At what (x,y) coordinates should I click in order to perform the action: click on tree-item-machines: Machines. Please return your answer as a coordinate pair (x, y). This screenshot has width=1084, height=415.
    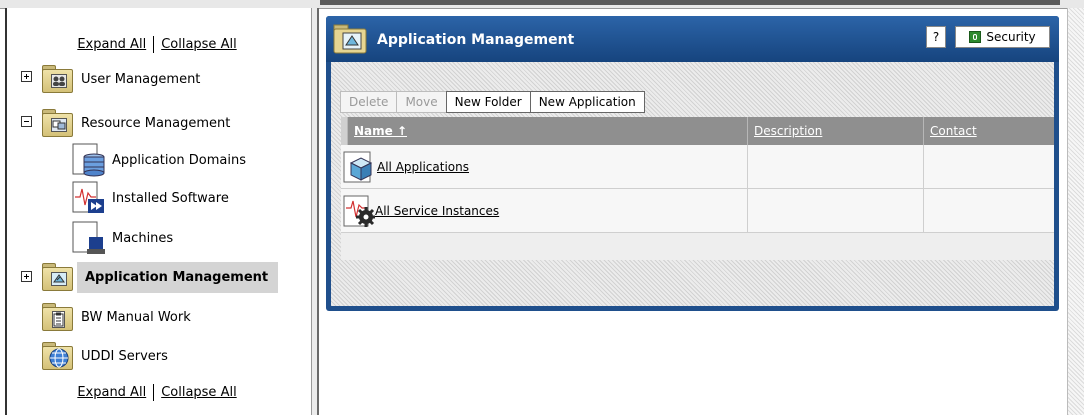
    Looking at the image, I should click on (122, 238).